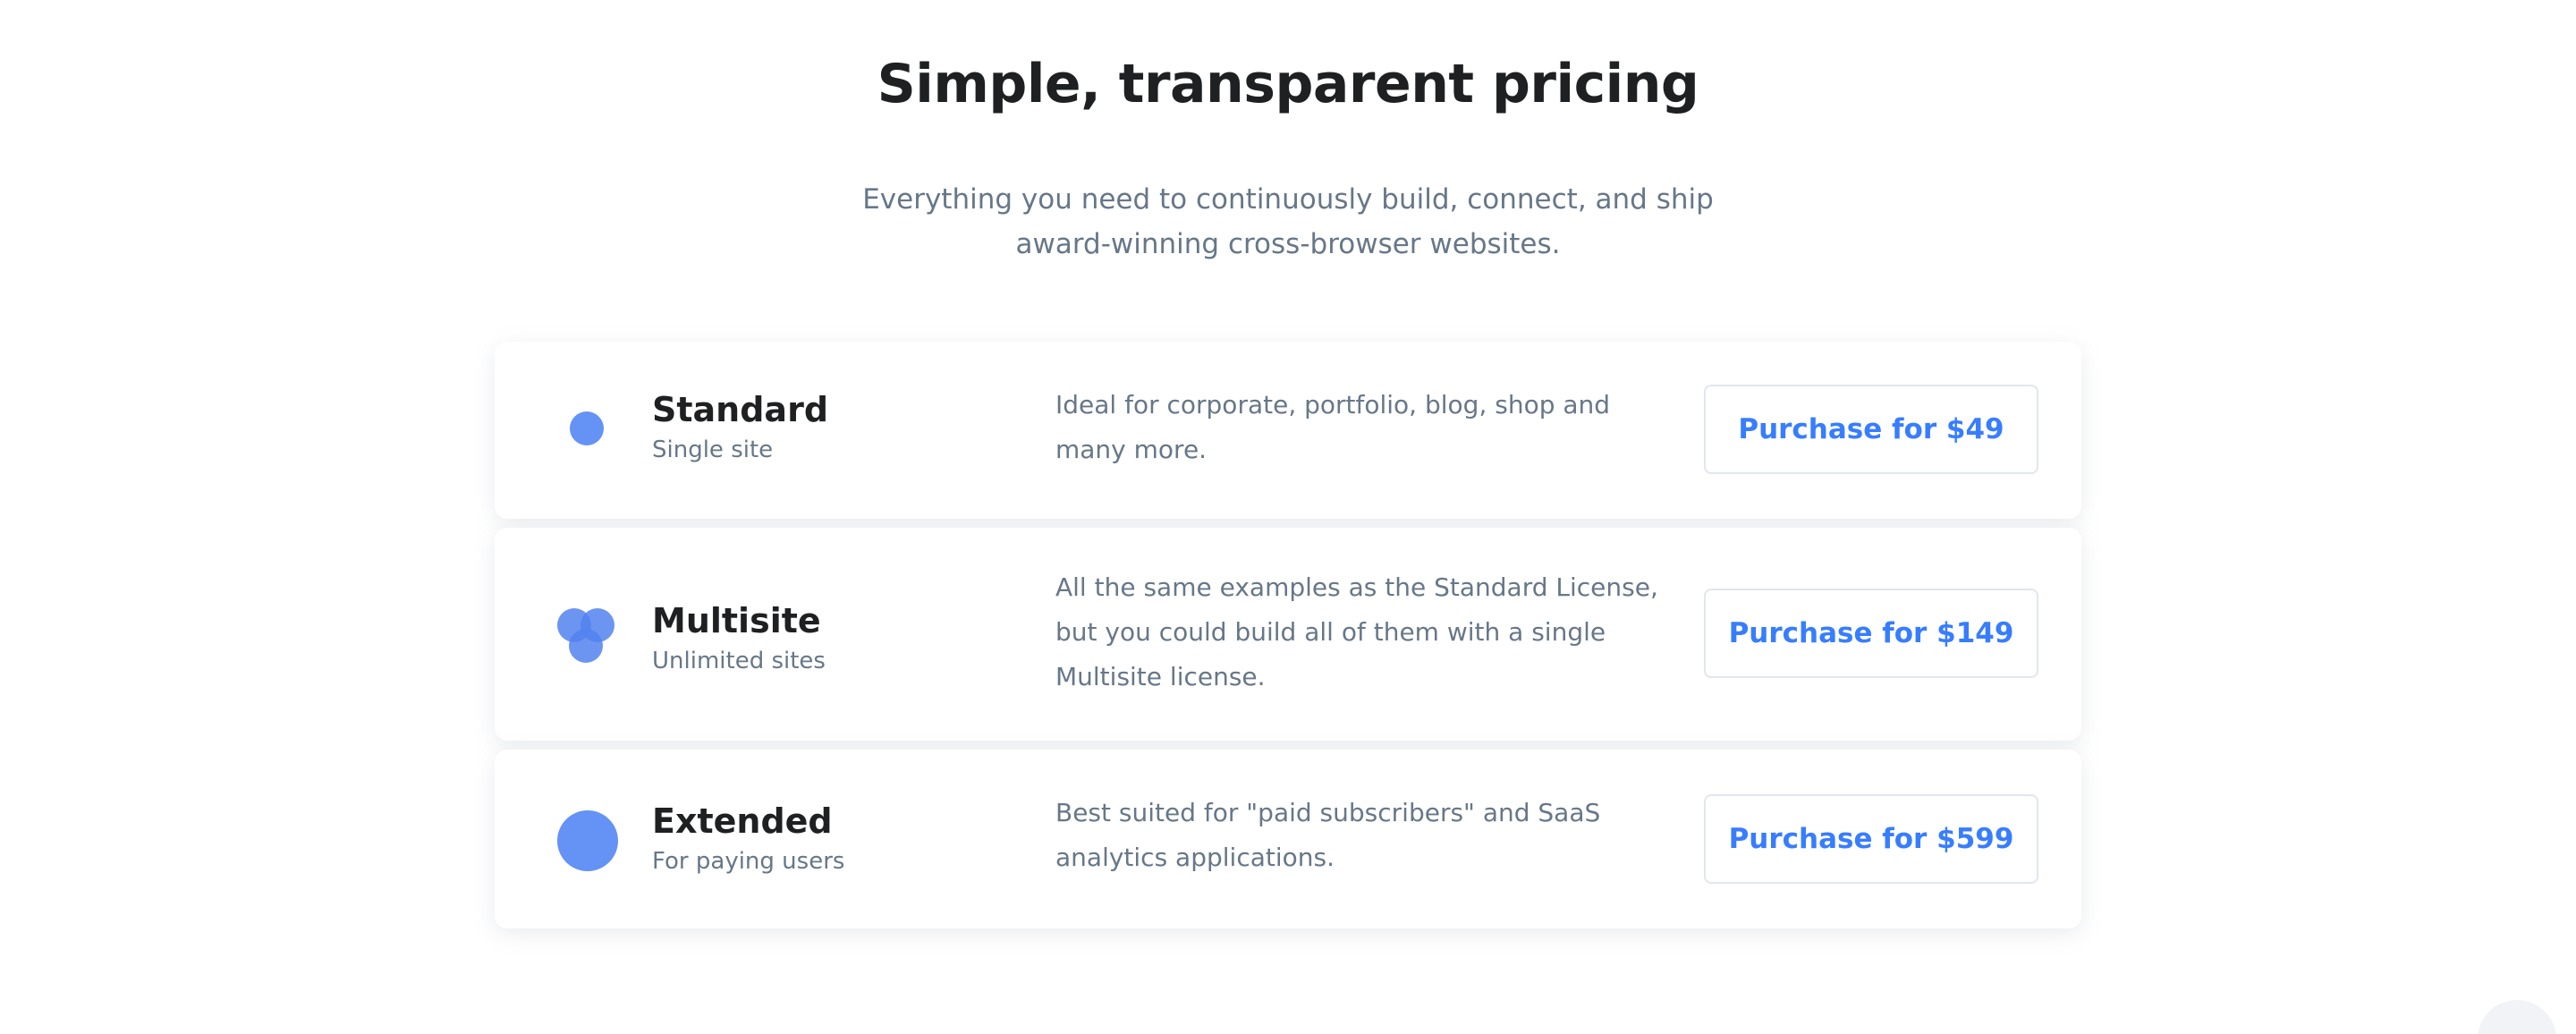 This screenshot has height=1034, width=2576. Describe the element at coordinates (2517, 1017) in the screenshot. I see `scroll-to-top-button` at that location.